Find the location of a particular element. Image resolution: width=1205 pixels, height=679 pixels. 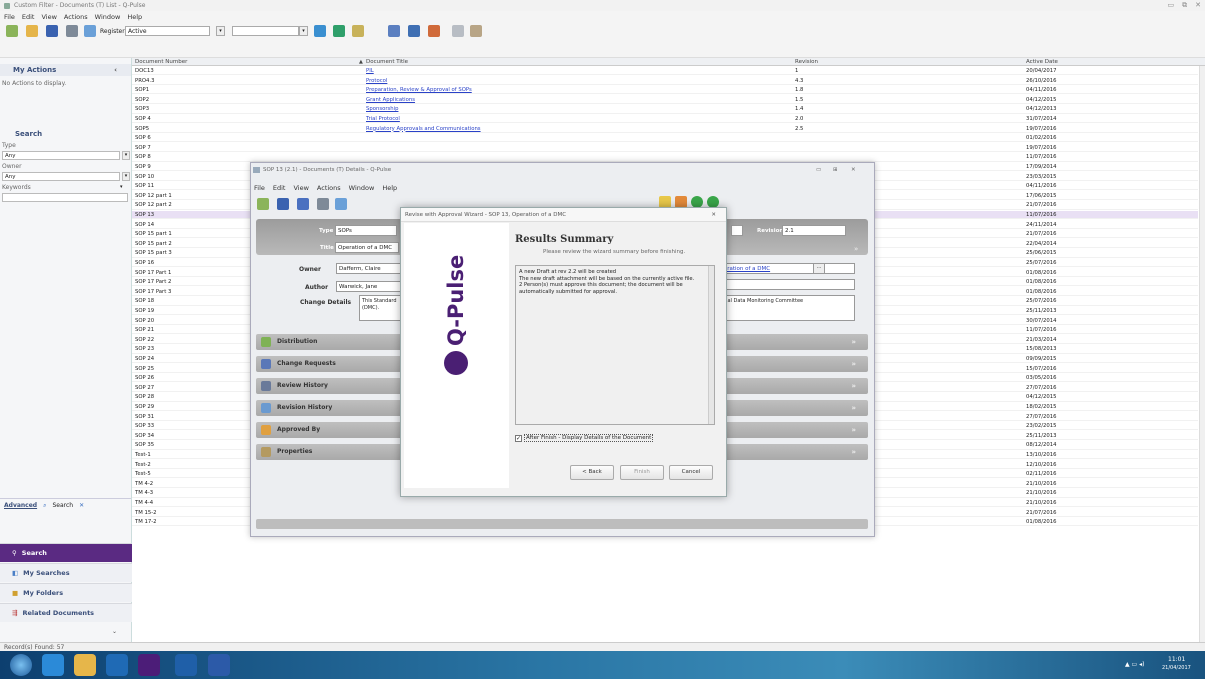

table-row: SOP 4 Trial Protocol 2.0 31/07/2014 is located at coordinates (665, 119).